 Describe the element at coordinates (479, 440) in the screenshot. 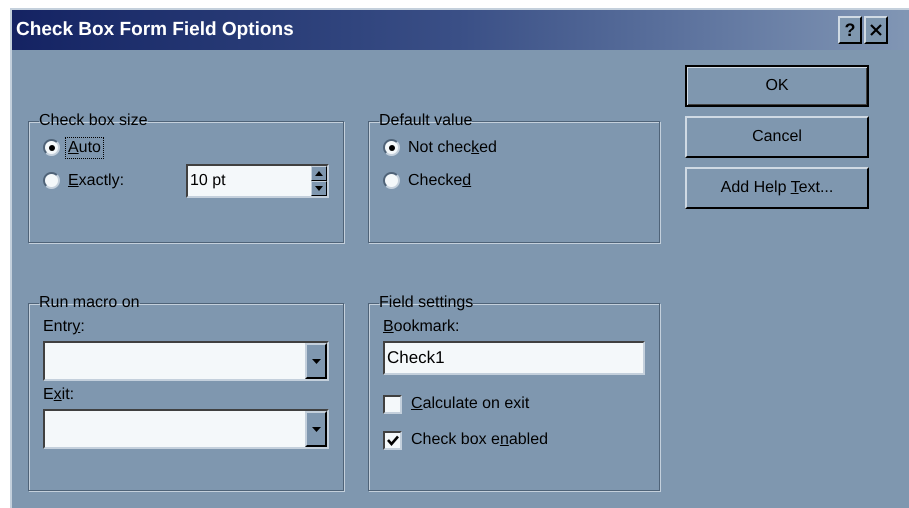

I see `checkbox-label: Check box enabled` at that location.